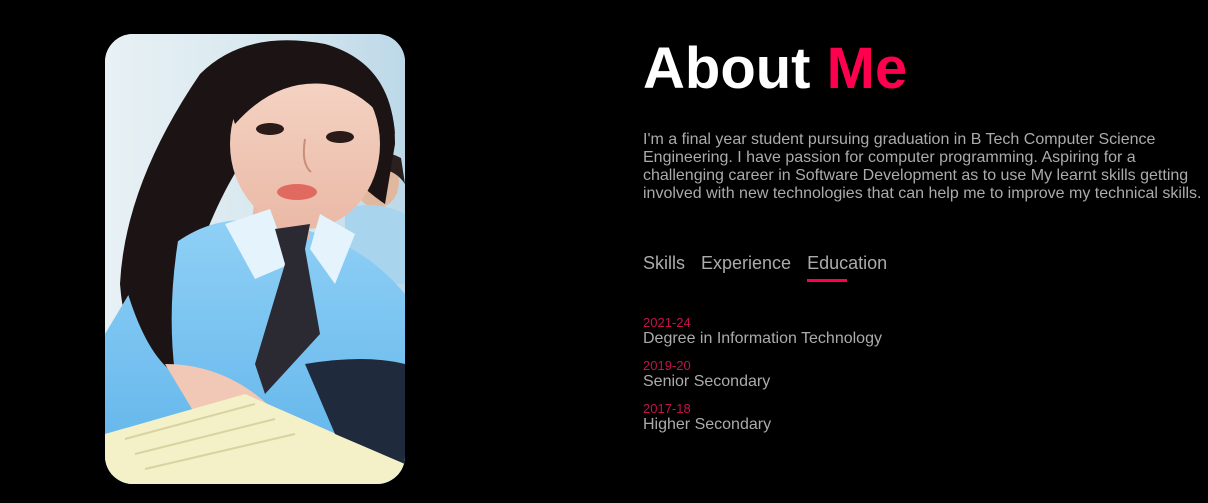  Describe the element at coordinates (667, 322) in the screenshot. I see `education-year: 2021-24` at that location.